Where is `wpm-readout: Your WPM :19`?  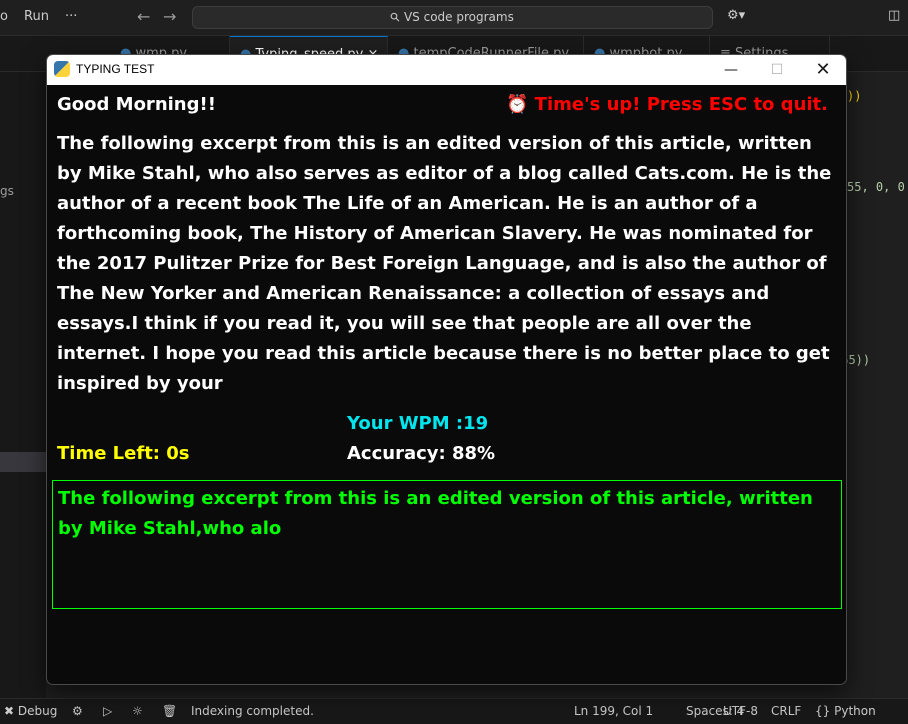 wpm-readout: Your WPM :19 is located at coordinates (418, 423).